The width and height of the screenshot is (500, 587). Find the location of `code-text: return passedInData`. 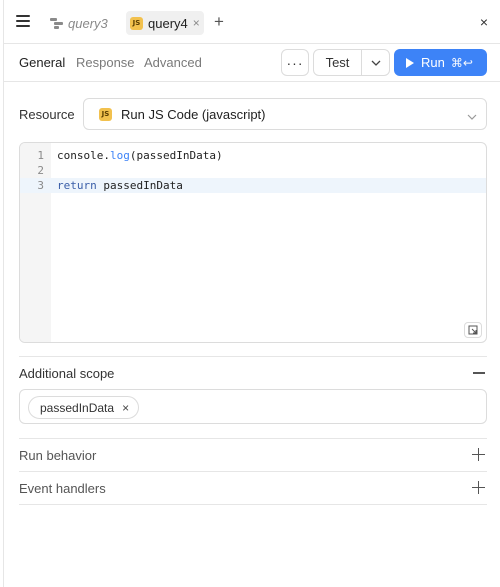

code-text: return passedInData is located at coordinates (120, 185).